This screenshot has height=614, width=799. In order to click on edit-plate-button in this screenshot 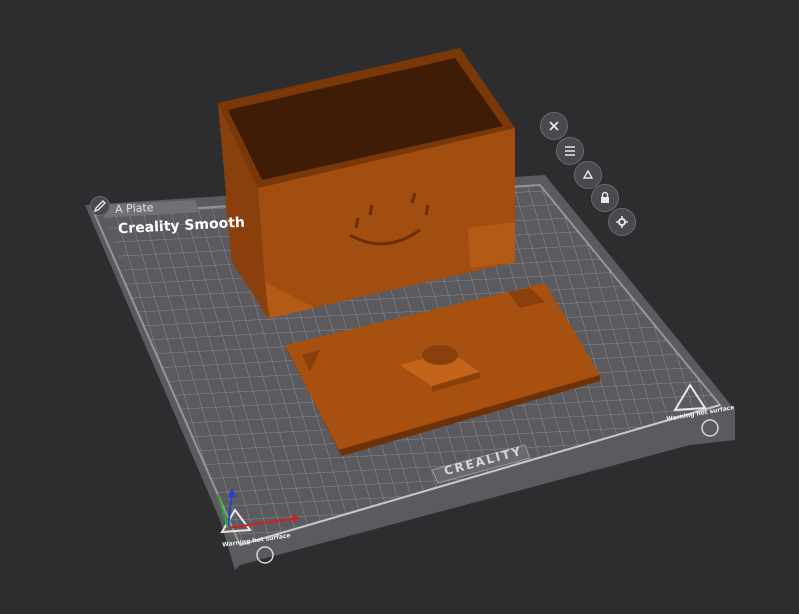, I will do `click(100, 206)`.